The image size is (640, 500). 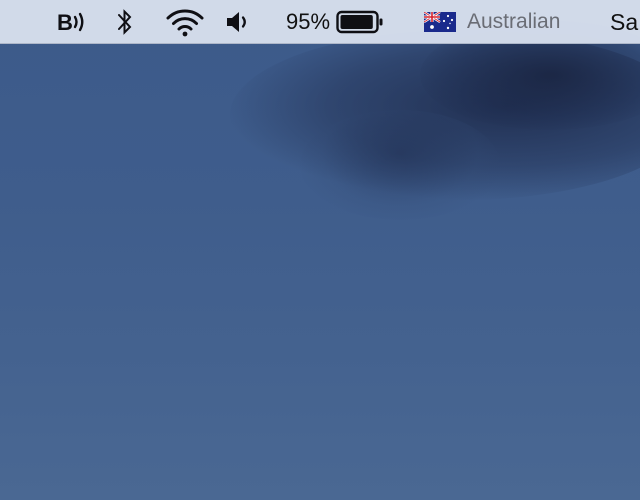 What do you see at coordinates (65, 22) in the screenshot?
I see `svg-text: B` at bounding box center [65, 22].